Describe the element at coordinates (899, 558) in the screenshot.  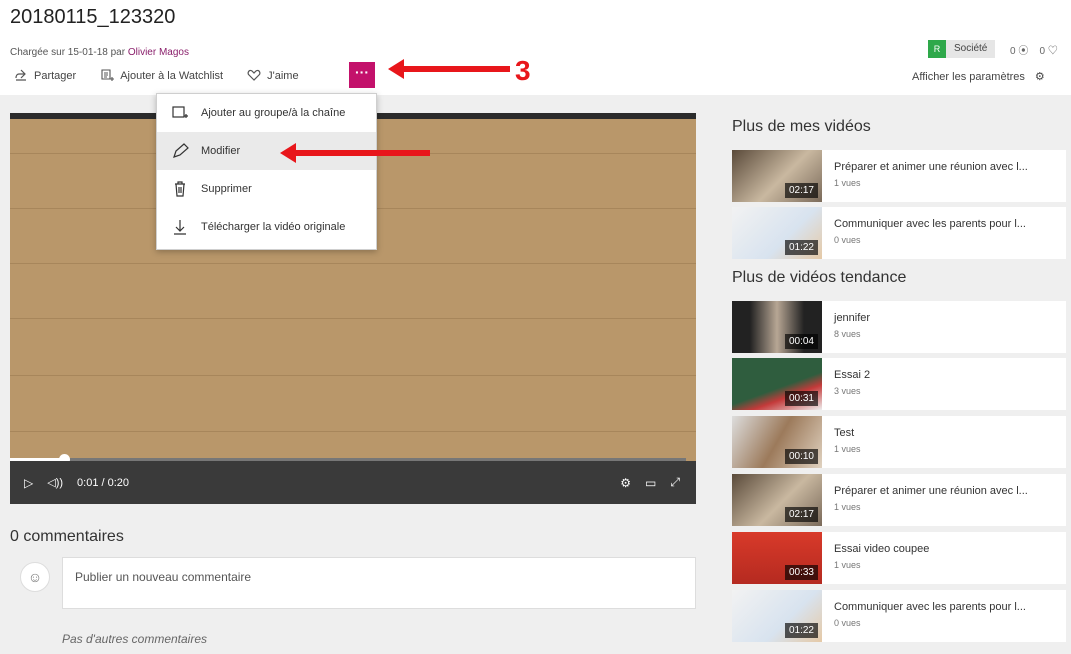
I see `video-card: 00:33 Essai video coupee 1 vues` at that location.